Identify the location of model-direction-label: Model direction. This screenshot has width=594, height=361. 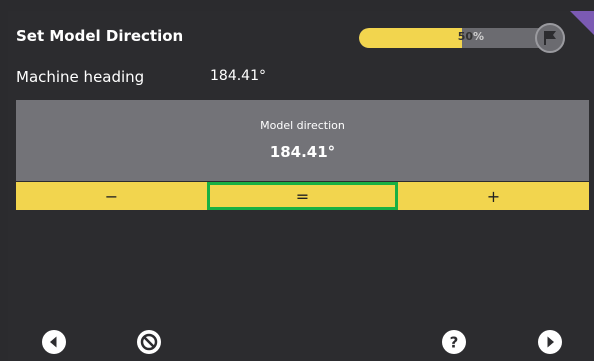
(302, 125).